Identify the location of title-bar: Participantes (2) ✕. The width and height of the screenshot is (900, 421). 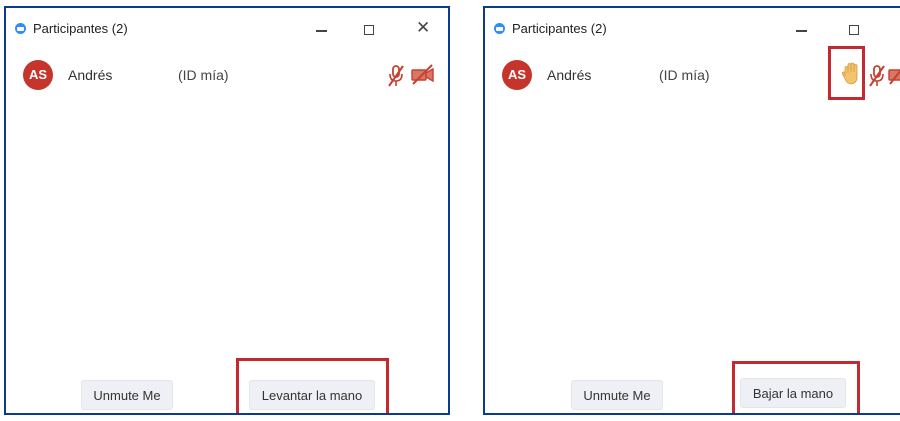
(227, 26).